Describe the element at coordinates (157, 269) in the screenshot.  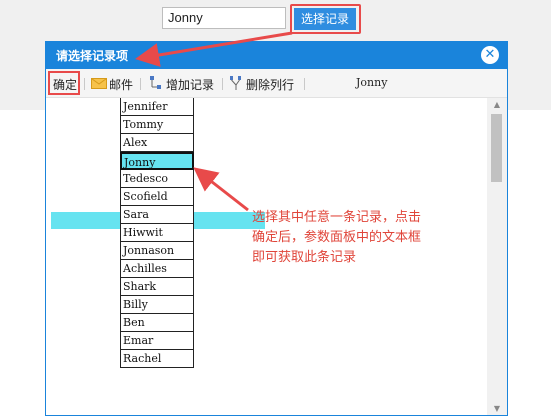
I see `record-item: Achilles` at that location.